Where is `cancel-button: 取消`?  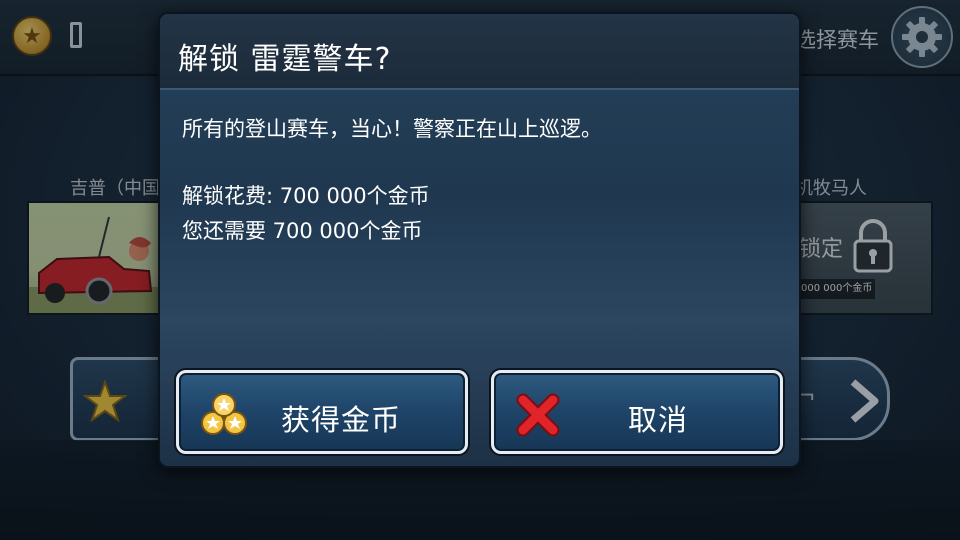
cancel-button: 取消 is located at coordinates (637, 412).